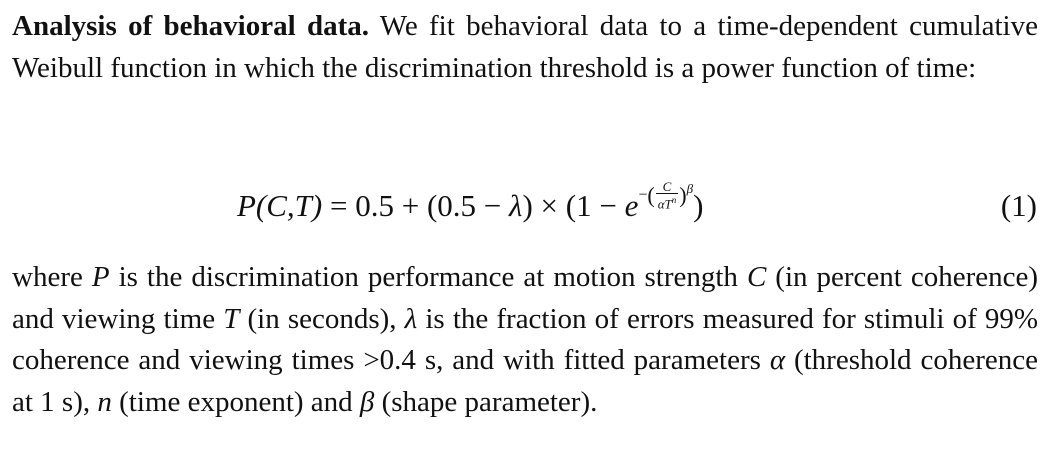 This screenshot has width=1051, height=473. What do you see at coordinates (777, 360) in the screenshot?
I see `variable-alpha: α` at bounding box center [777, 360].